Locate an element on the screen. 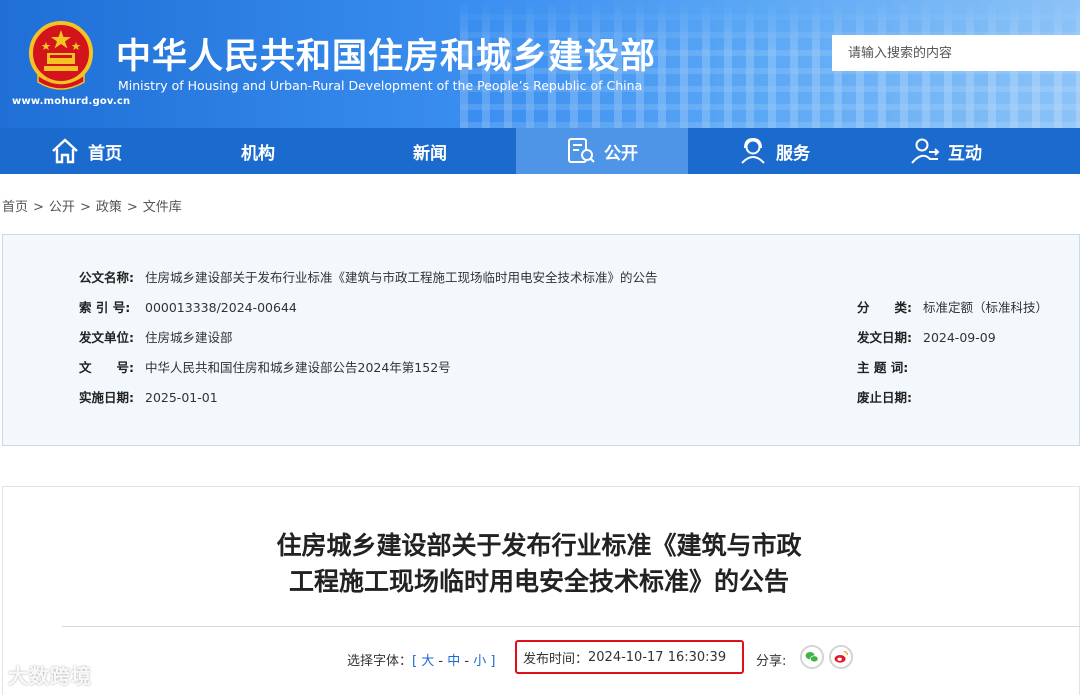  info-row-issuer: 发文单位: 住房城乡建设部 is located at coordinates (156, 336).